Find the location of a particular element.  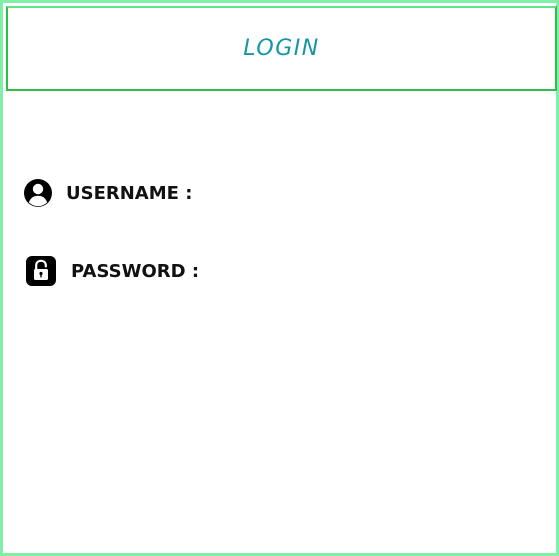

lock-icon is located at coordinates (41, 271).